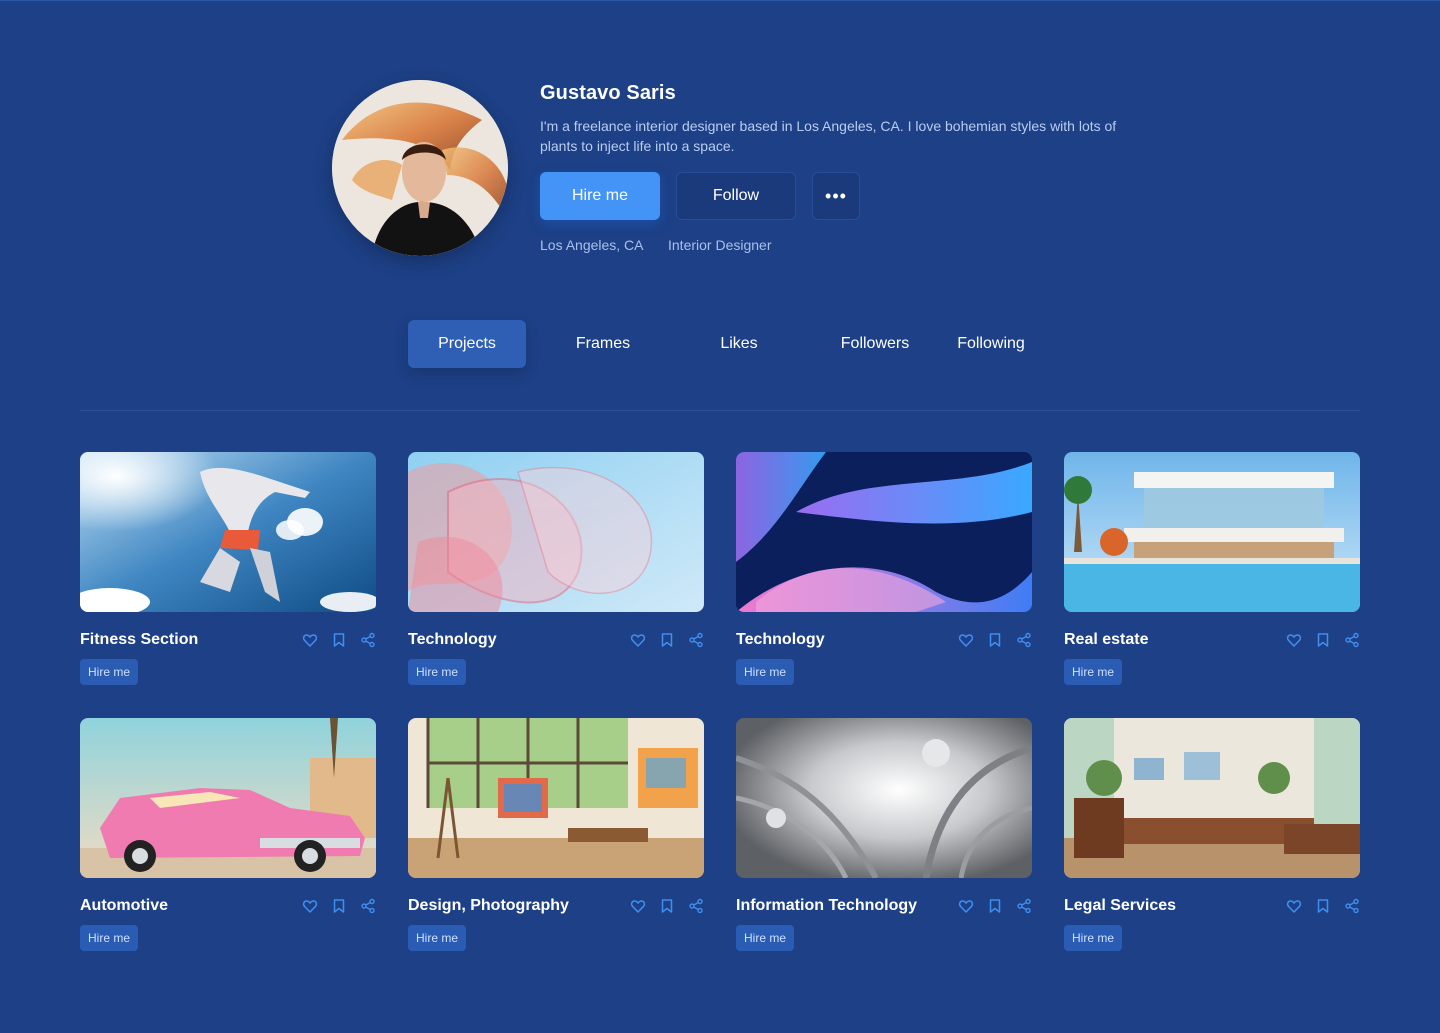  What do you see at coordinates (720, 245) in the screenshot?
I see `profile-role: Interior Designer` at bounding box center [720, 245].